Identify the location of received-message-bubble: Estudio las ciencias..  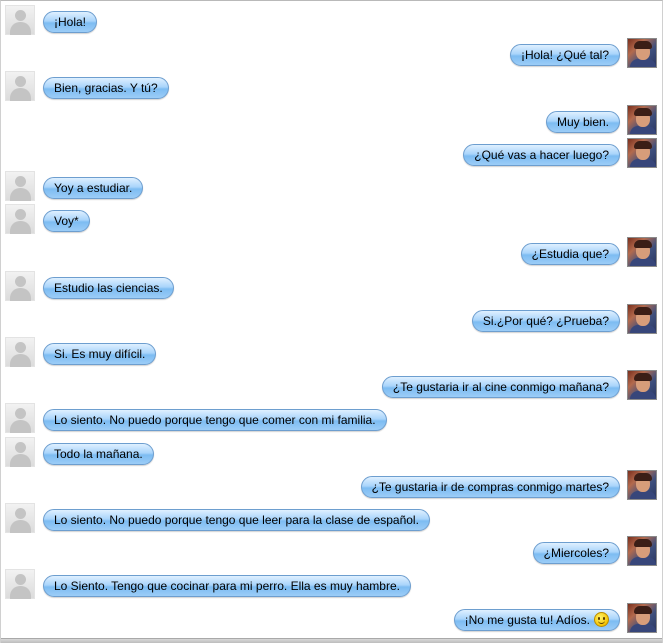
(106, 287).